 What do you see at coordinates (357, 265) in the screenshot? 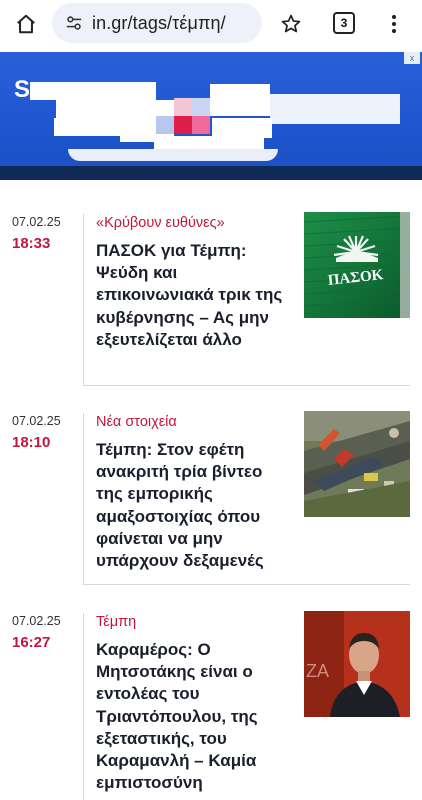
I see `article-thumbnail: ΠΑΣΟΚ` at bounding box center [357, 265].